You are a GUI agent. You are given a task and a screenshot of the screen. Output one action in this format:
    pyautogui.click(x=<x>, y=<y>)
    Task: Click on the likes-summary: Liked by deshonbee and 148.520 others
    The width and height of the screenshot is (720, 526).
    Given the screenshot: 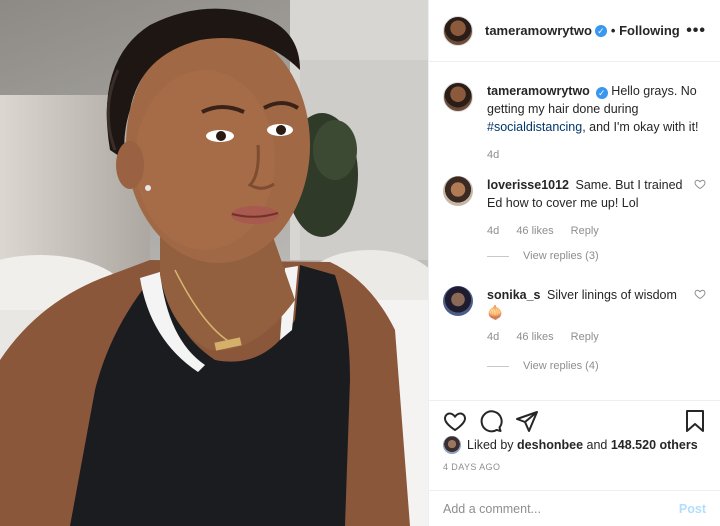 What is the action you would take?
    pyautogui.click(x=574, y=445)
    